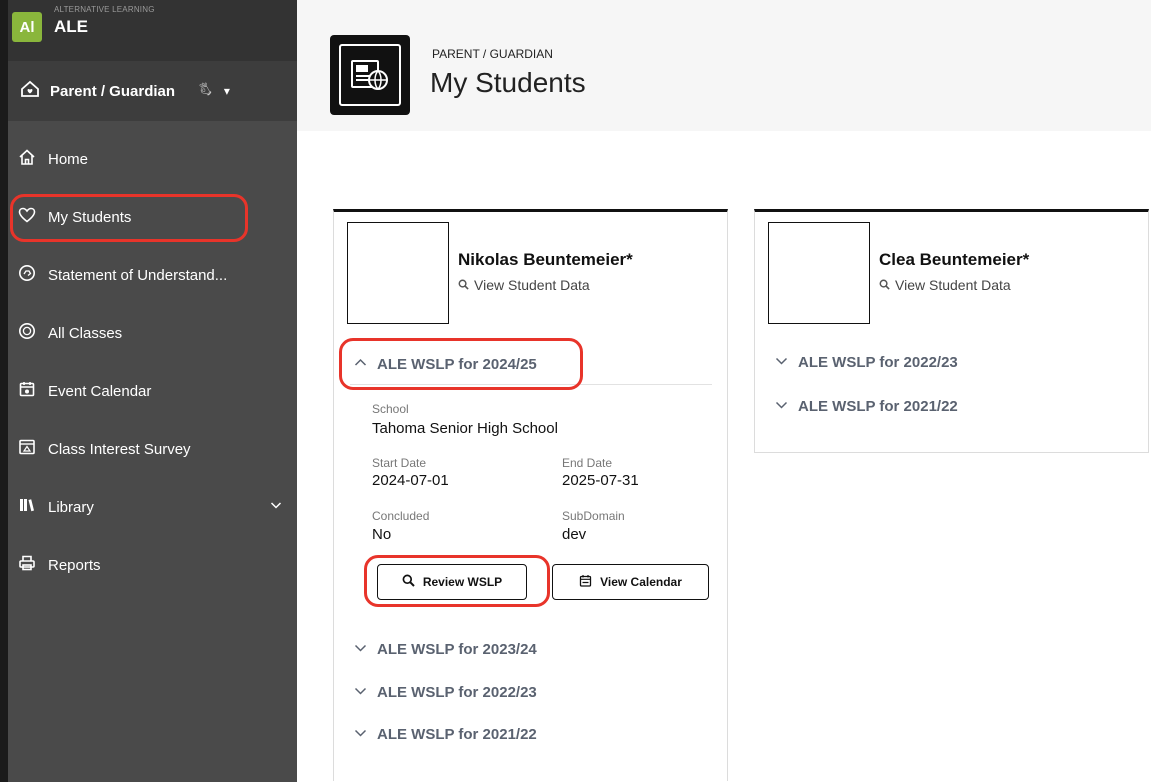  I want to click on page-kicker: PARENT / GUARDIAN, so click(492, 54).